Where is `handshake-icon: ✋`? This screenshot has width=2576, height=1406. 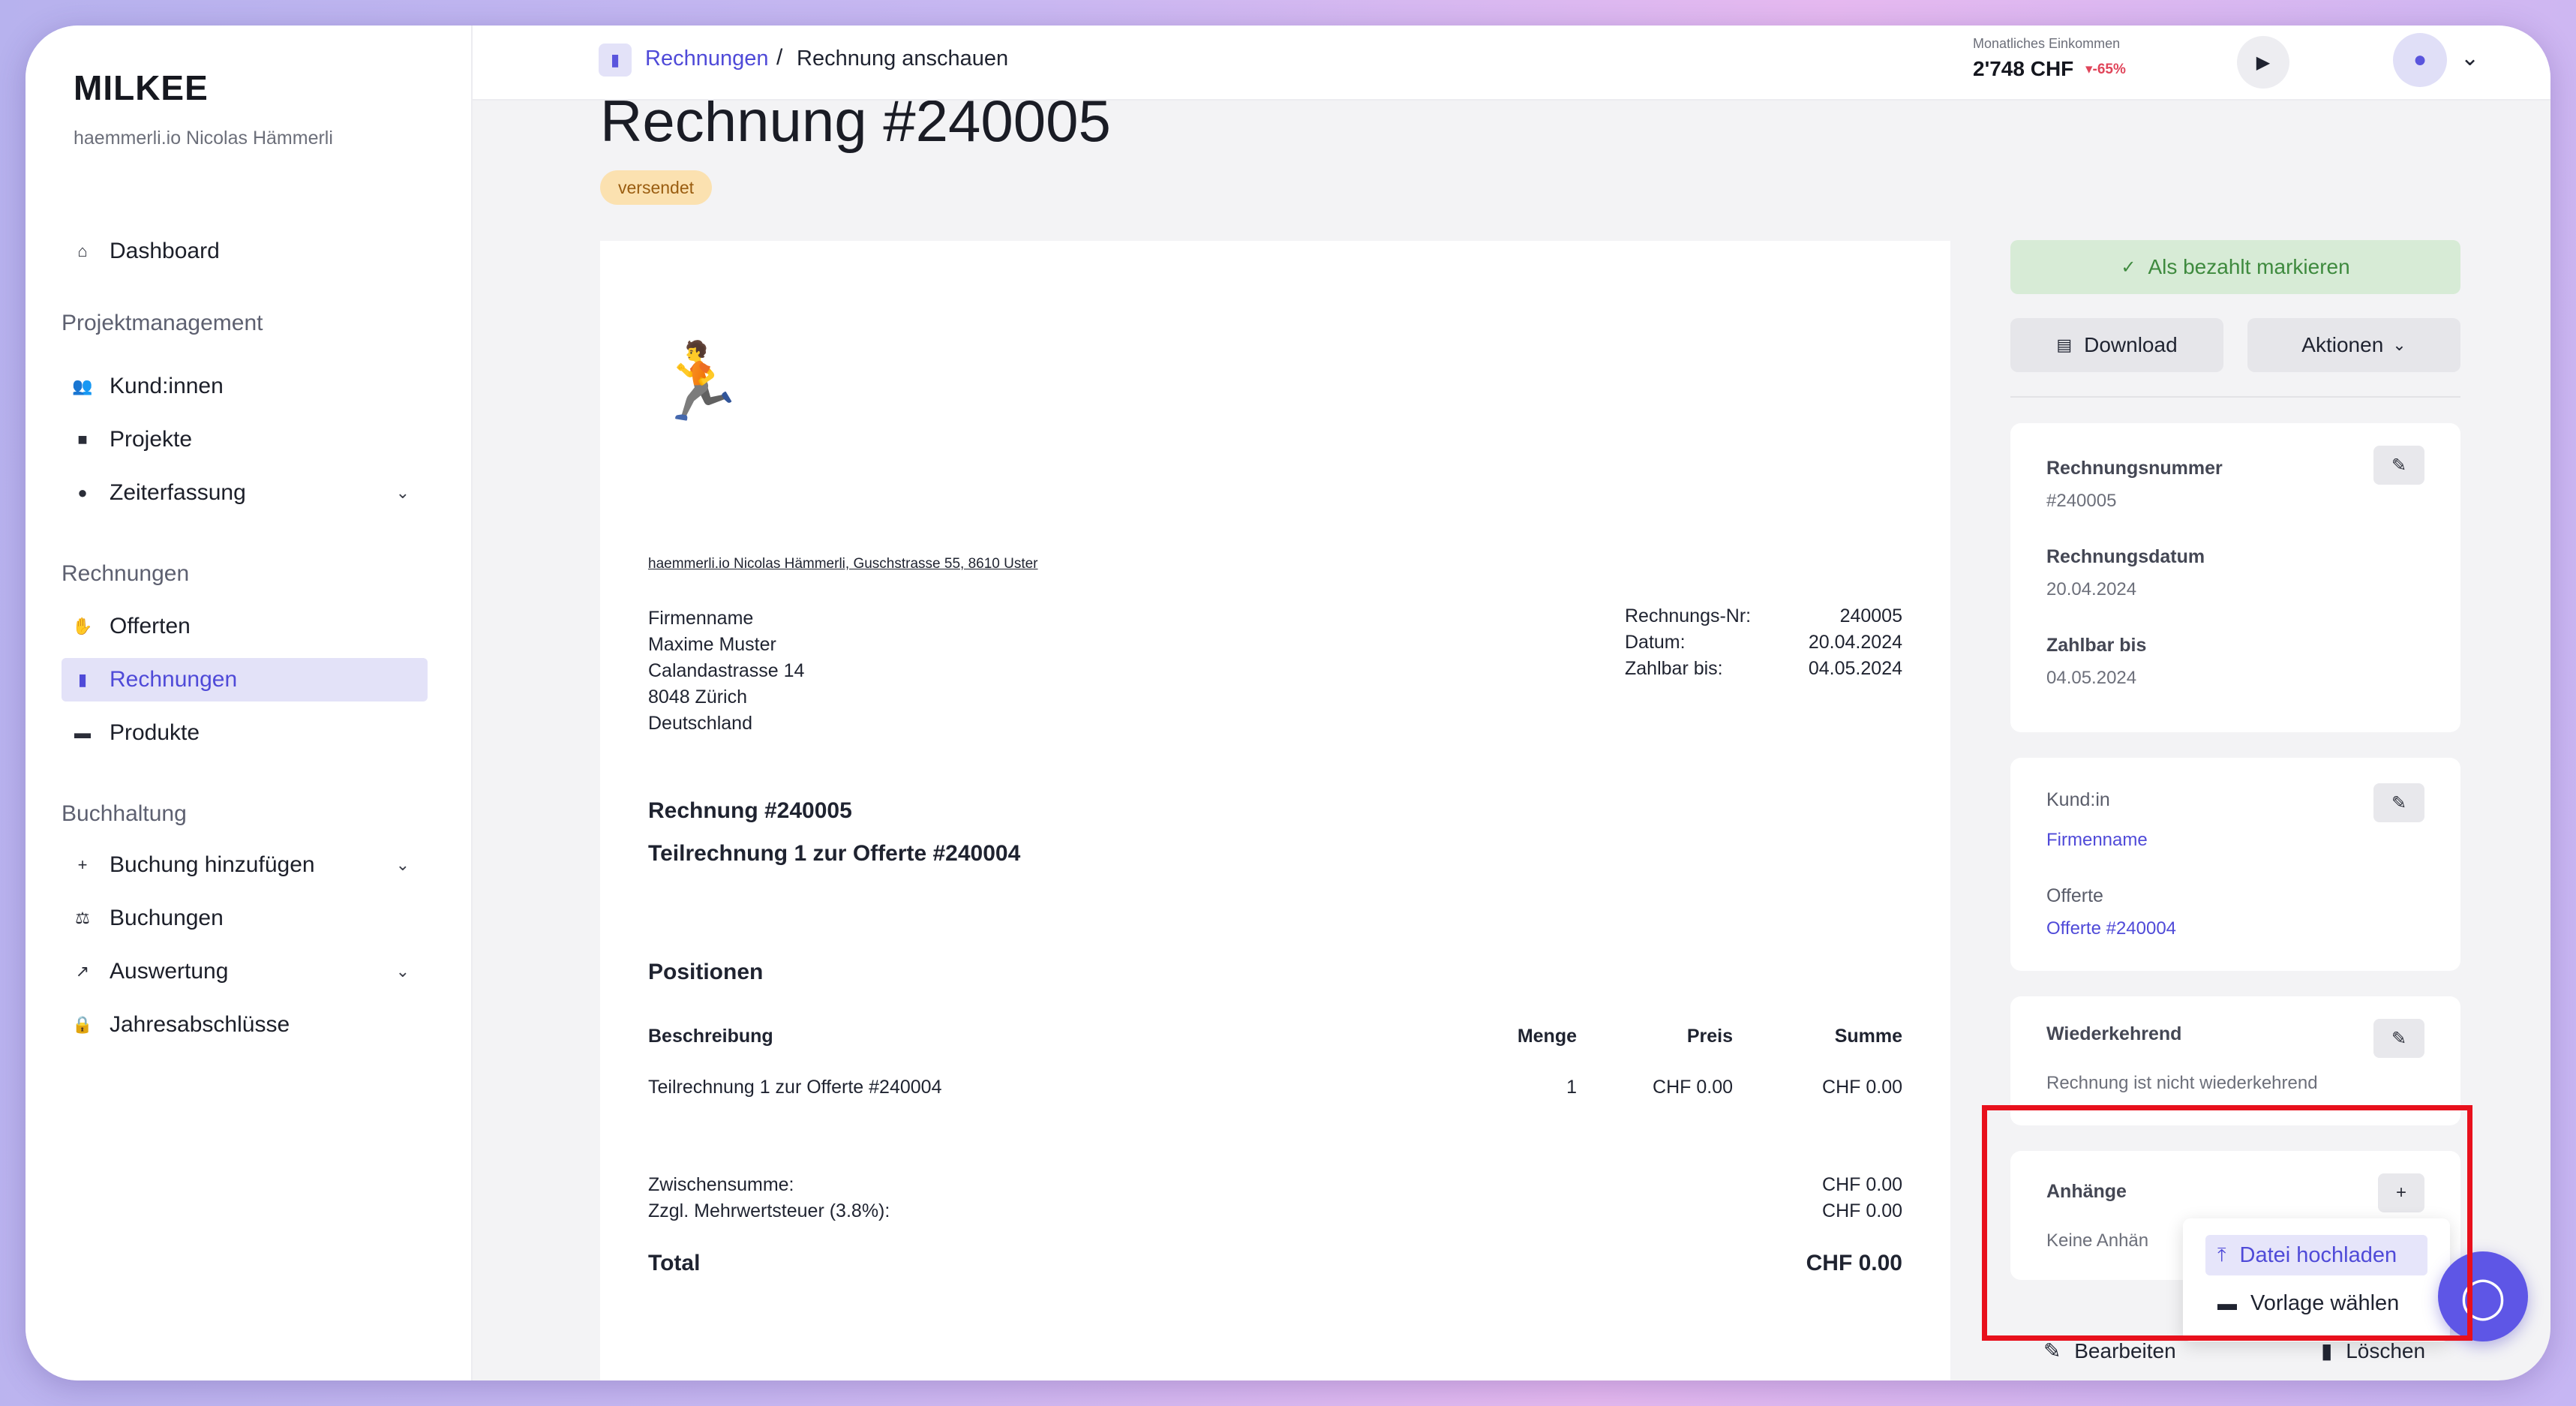
handshake-icon: ✋ is located at coordinates (82, 626).